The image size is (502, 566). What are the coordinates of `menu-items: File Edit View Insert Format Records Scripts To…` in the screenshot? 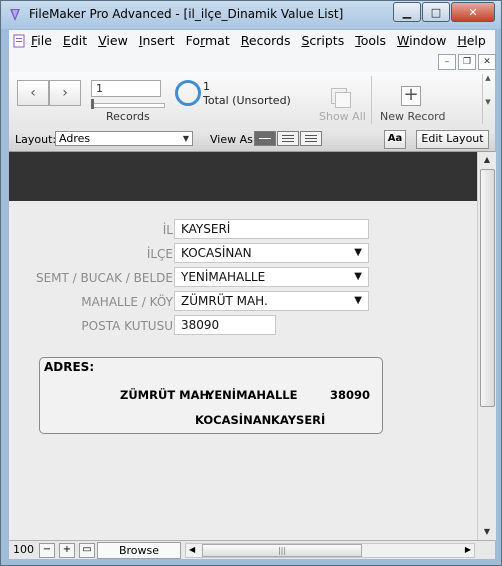 It's located at (264, 40).